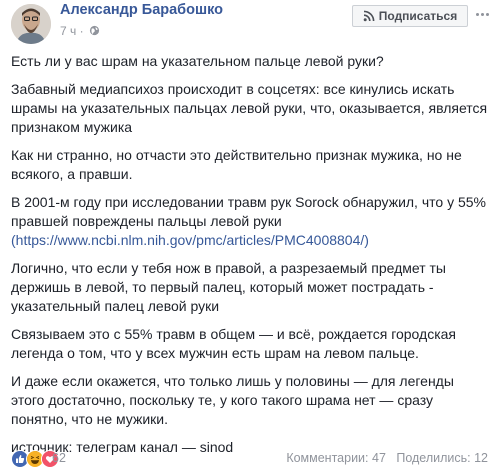 The width and height of the screenshot is (496, 474). Describe the element at coordinates (248, 23) in the screenshot. I see `post-header: Александр Барабошко 7 ч · Подписаться` at that location.